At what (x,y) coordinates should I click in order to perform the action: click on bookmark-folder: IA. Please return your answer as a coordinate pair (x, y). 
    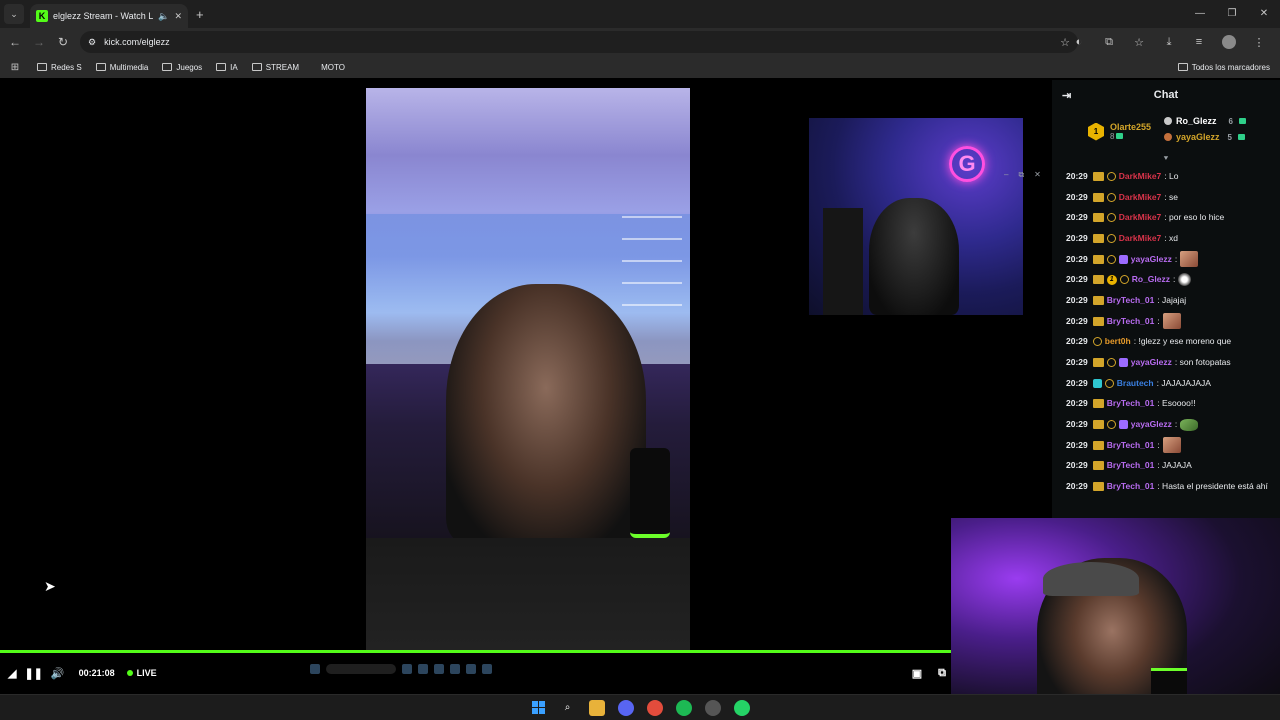
    Looking at the image, I should click on (227, 67).